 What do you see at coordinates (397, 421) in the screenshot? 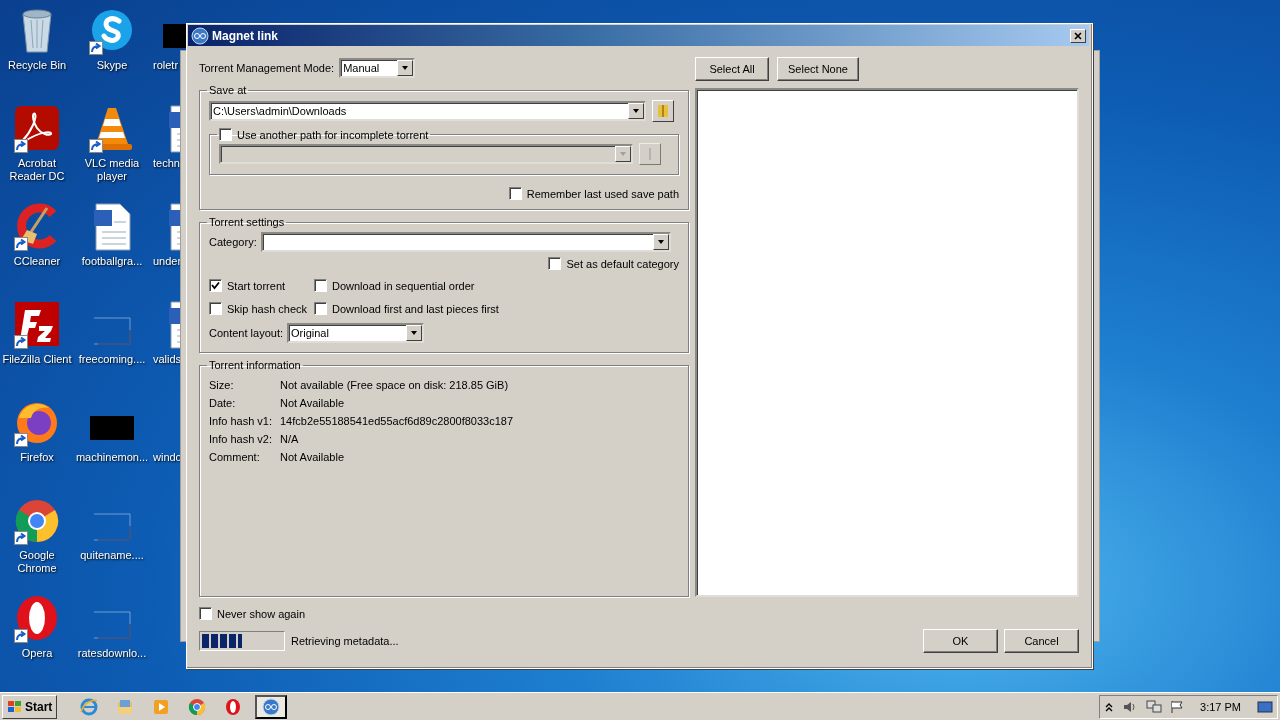
I see `info-value: 14fcb2e55188541ed55acf6d89c2800f8033c187` at bounding box center [397, 421].